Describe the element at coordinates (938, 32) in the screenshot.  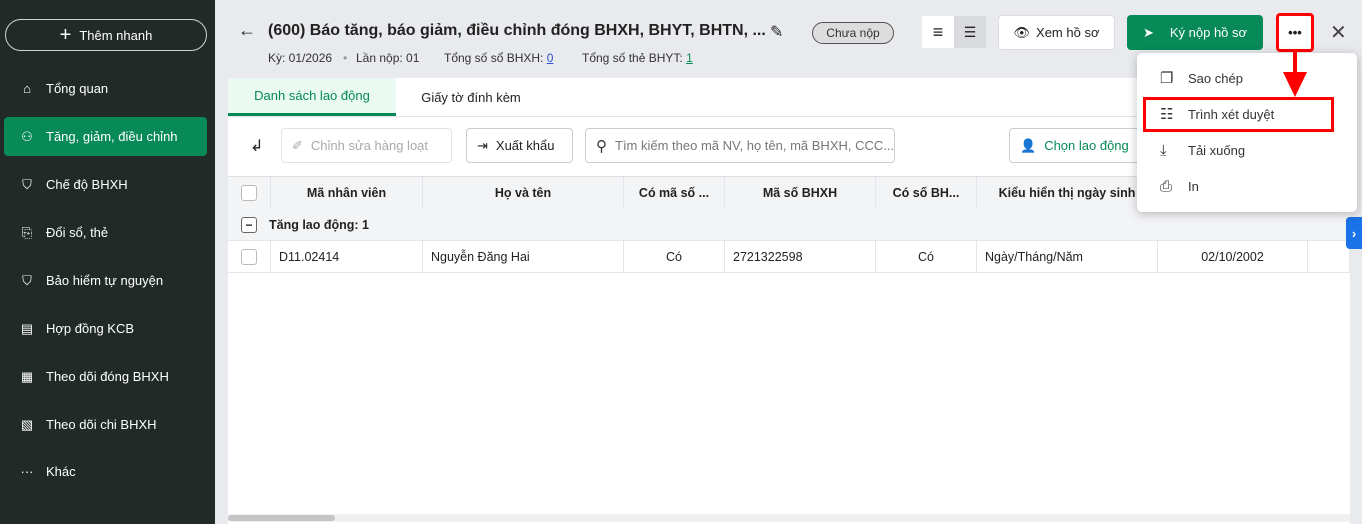
I see `list-view-icon: ≡` at that location.